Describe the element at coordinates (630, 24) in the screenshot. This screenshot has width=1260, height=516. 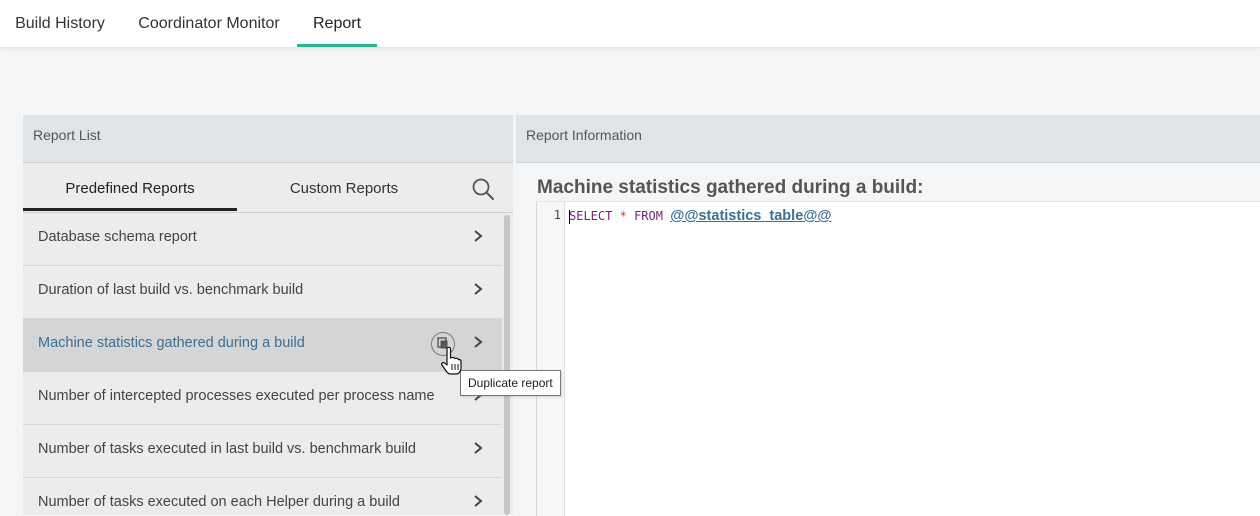
I see `top-navigation: Build History Coordinator Monitor Report` at that location.